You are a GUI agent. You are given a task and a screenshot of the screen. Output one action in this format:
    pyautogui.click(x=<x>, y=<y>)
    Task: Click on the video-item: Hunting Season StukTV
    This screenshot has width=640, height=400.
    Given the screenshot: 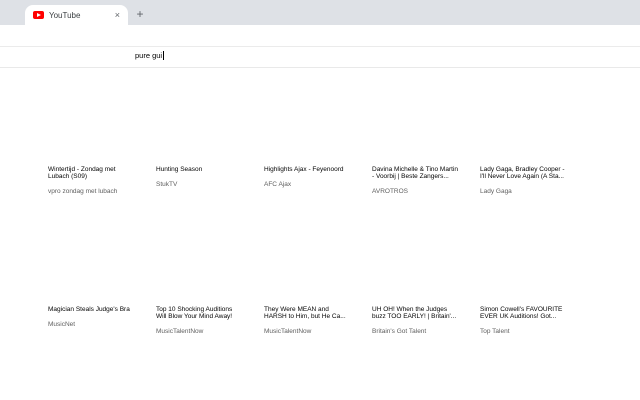 What is the action you would take?
    pyautogui.click(x=206, y=177)
    